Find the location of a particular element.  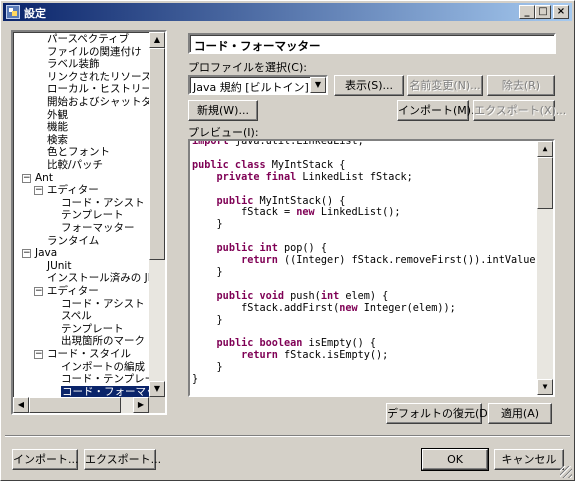

tree-item: 外観 is located at coordinates (57, 115).